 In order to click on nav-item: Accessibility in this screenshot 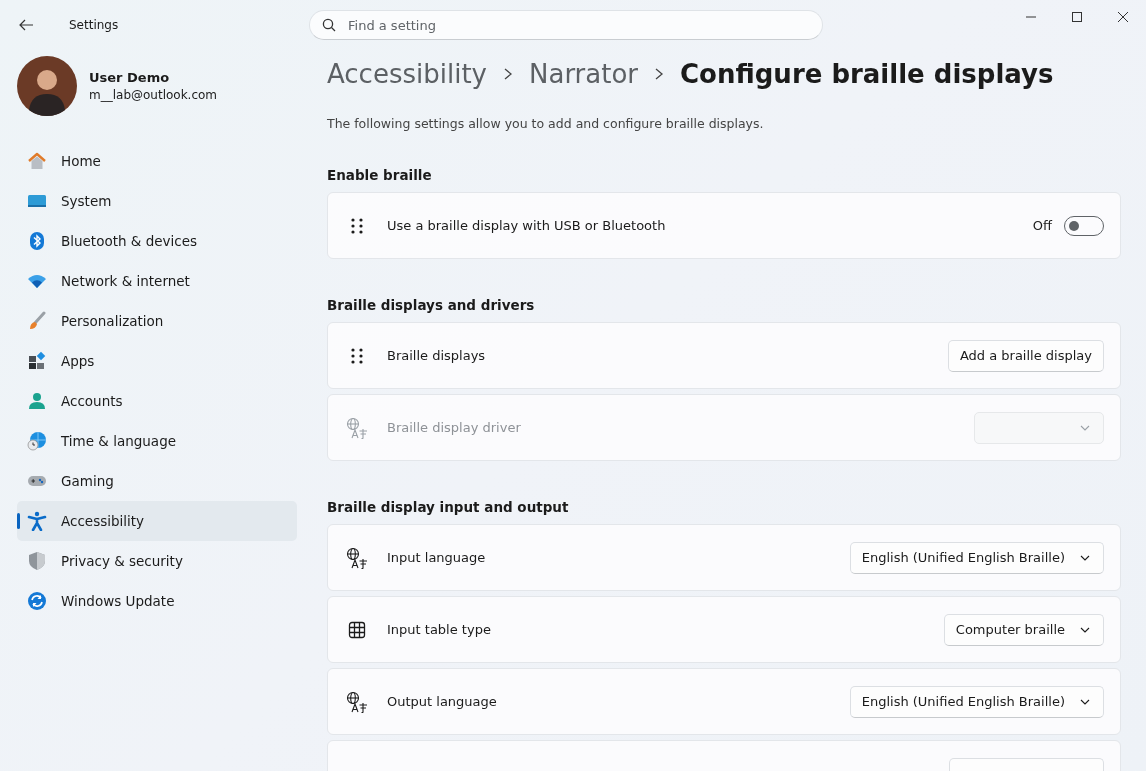, I will do `click(157, 521)`.